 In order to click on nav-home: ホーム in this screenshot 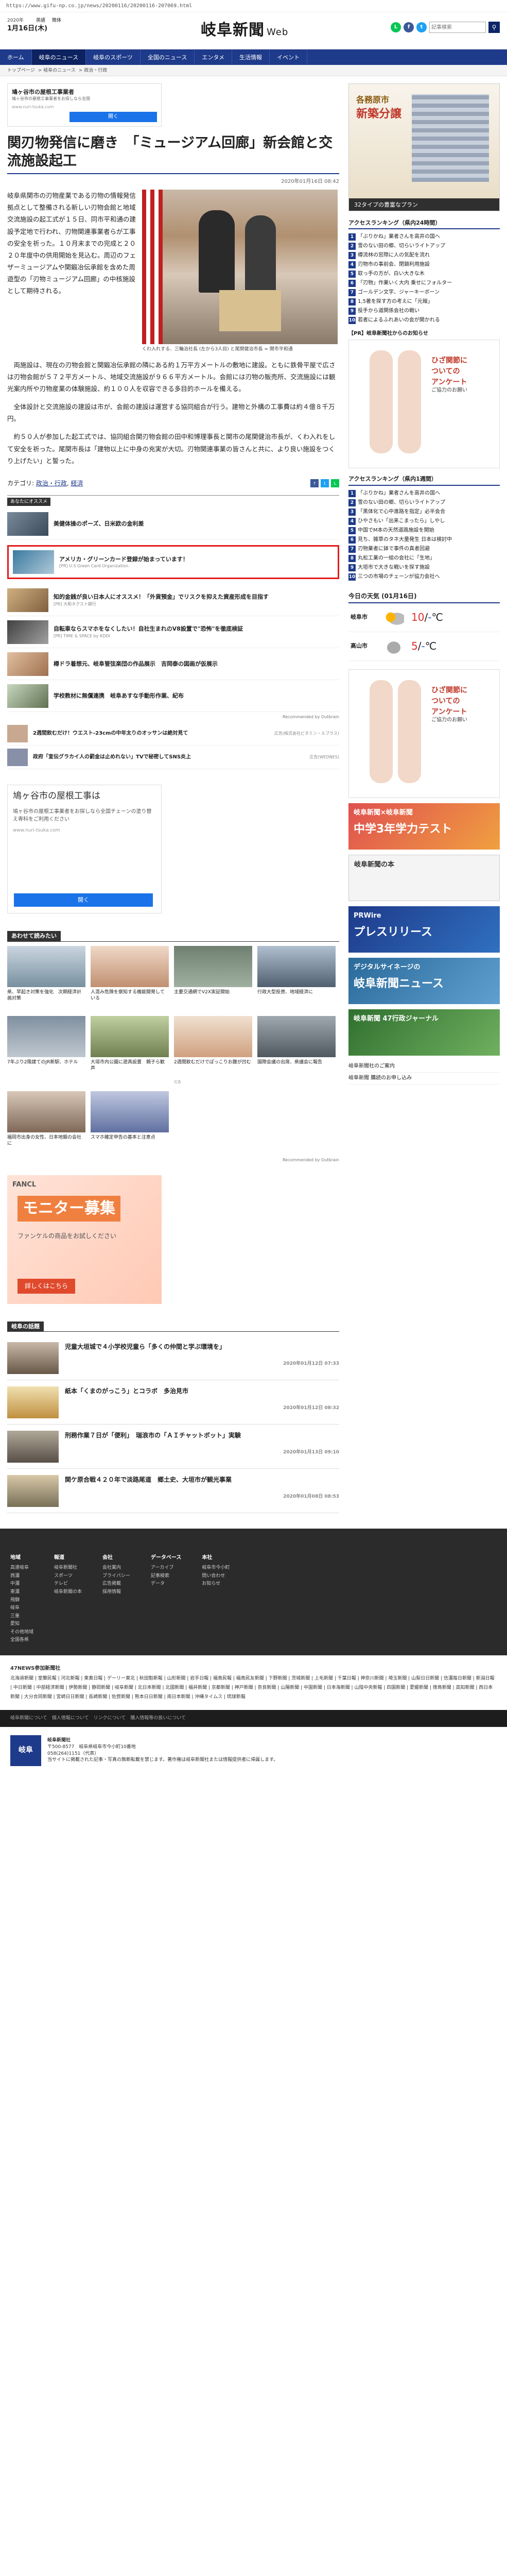, I will do `click(16, 57)`.